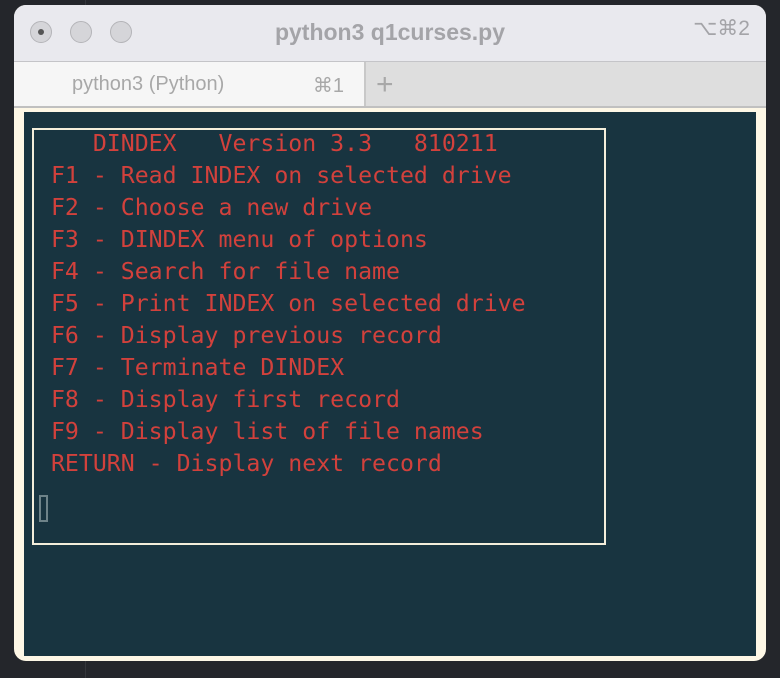 The image size is (780, 678). I want to click on title-bar: python3 q1curses.py ⌥⌘2, so click(390, 33).